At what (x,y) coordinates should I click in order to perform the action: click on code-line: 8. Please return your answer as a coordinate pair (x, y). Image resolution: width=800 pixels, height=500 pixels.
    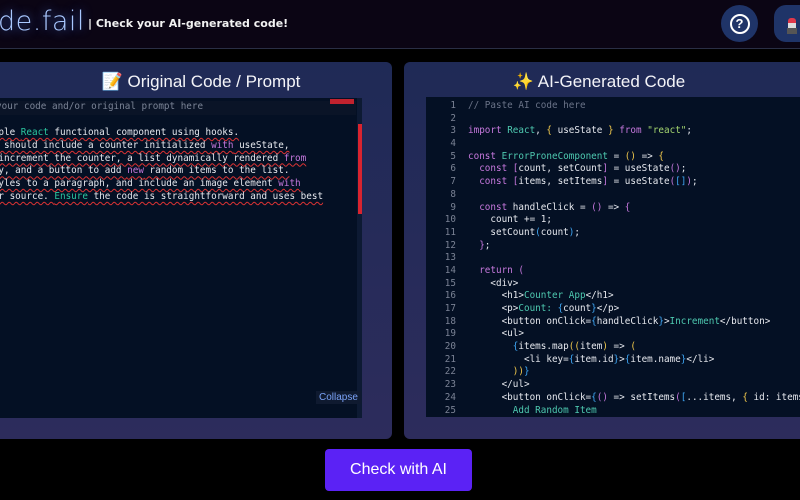
    Looking at the image, I should click on (613, 195).